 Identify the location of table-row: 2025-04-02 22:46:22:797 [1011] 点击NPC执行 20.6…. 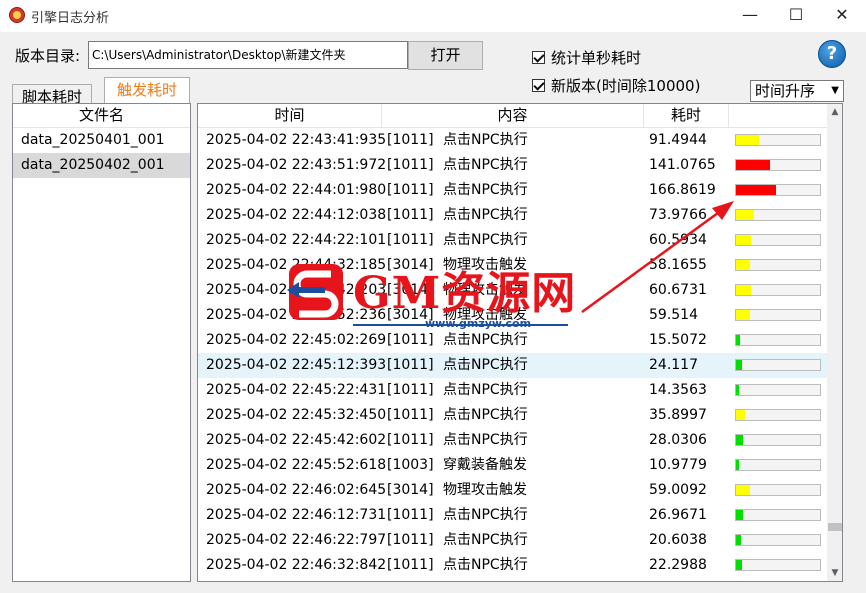
(513, 540).